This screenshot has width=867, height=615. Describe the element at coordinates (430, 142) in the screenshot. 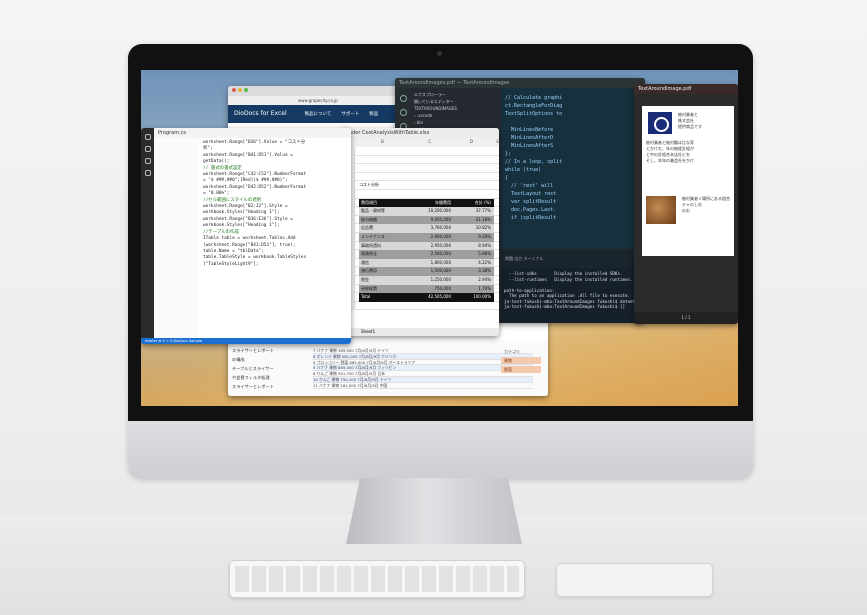

I see `column-header: C` at that location.